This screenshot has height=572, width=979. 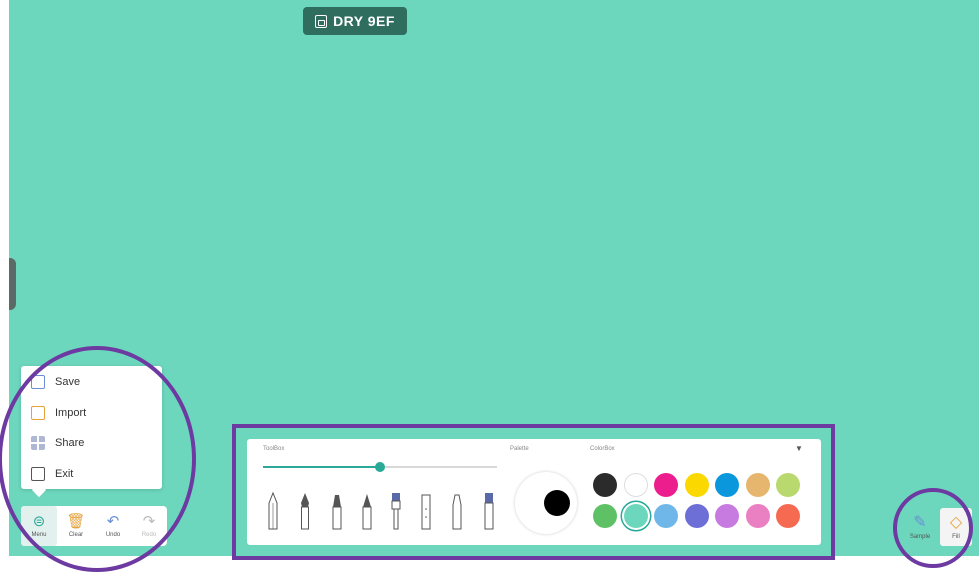 What do you see at coordinates (274, 449) in the screenshot?
I see `toolbox-label: ToolBox` at bounding box center [274, 449].